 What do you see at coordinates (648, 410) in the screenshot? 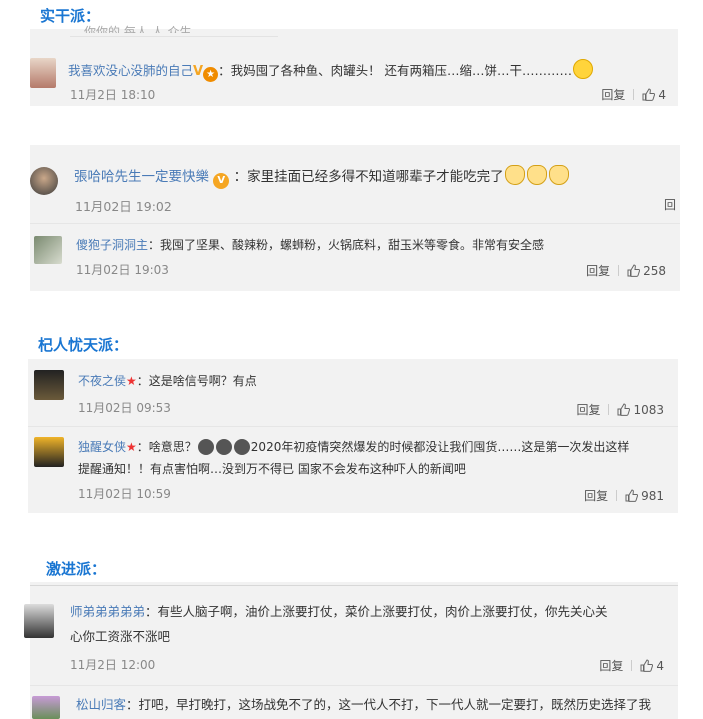
I see `like-count: 1083` at bounding box center [648, 410].